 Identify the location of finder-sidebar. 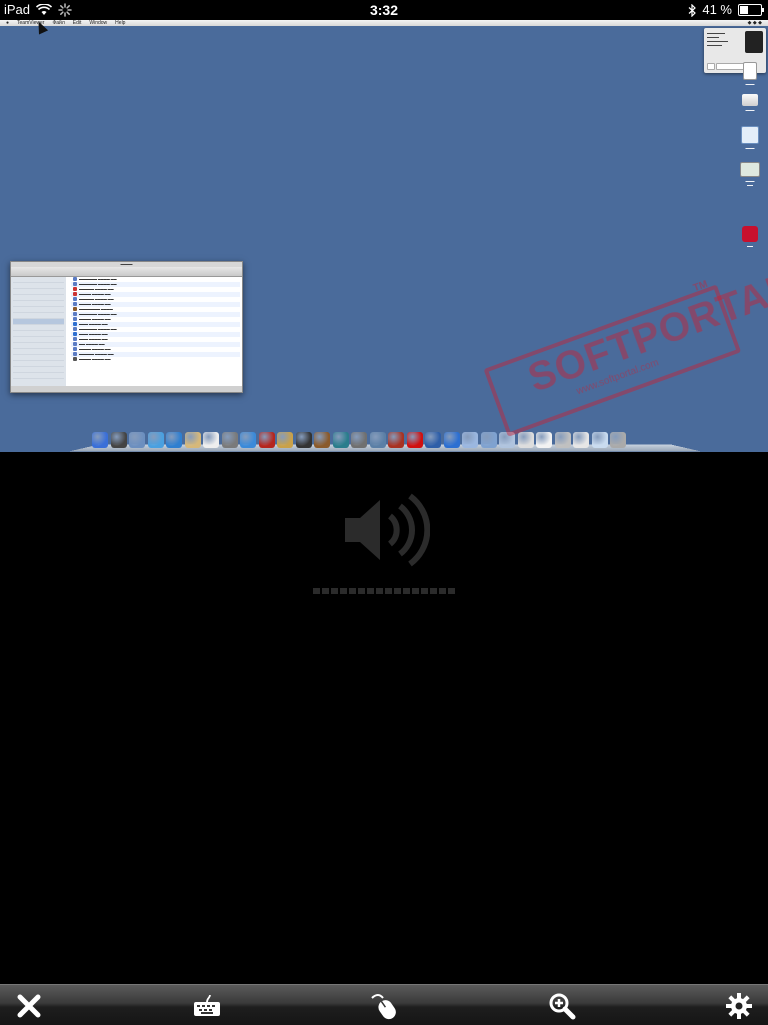
(38, 331).